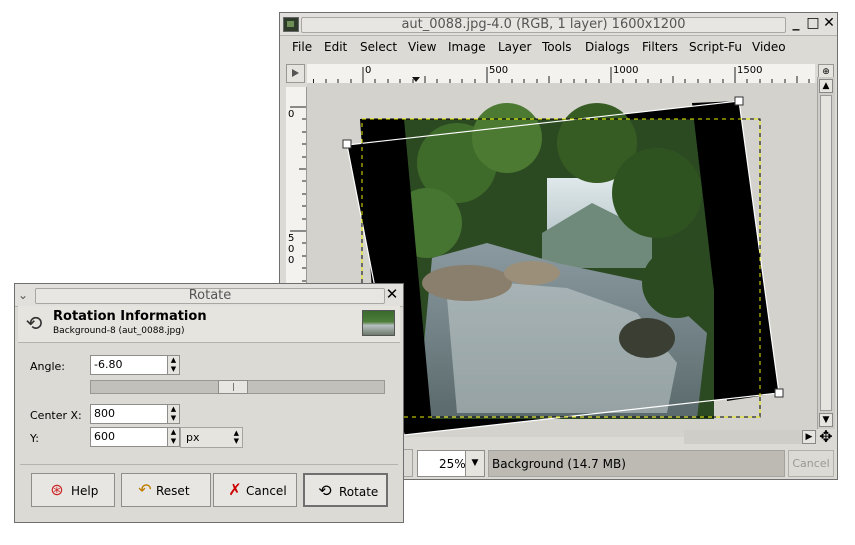 The height and width of the screenshot is (545, 855). Describe the element at coordinates (359, 492) in the screenshot. I see `rotate-label: Rotate` at that location.